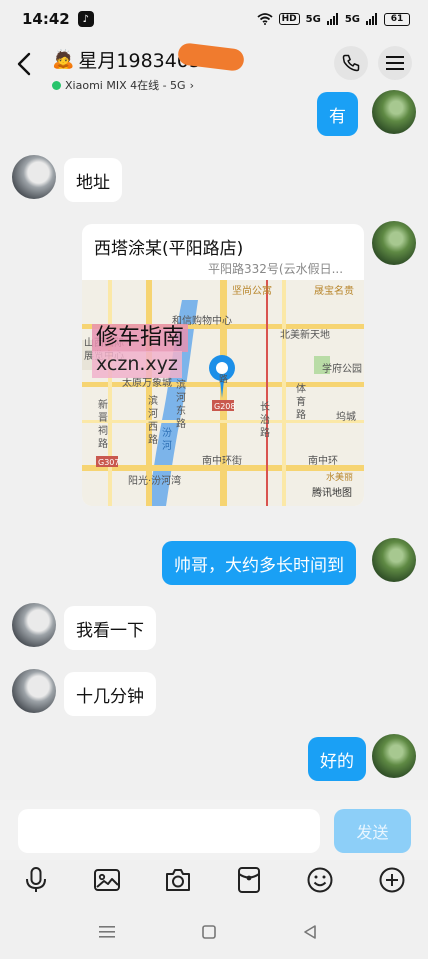 This screenshot has width=428, height=959. I want to click on watermark: 修车指南 xczn.xyz, so click(151, 351).